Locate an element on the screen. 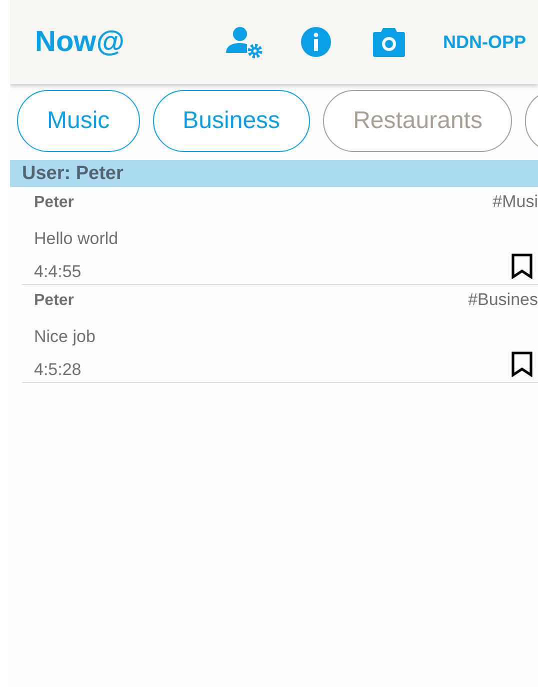 This screenshot has height=687, width=538. message-text: Hello world is located at coordinates (77, 239).